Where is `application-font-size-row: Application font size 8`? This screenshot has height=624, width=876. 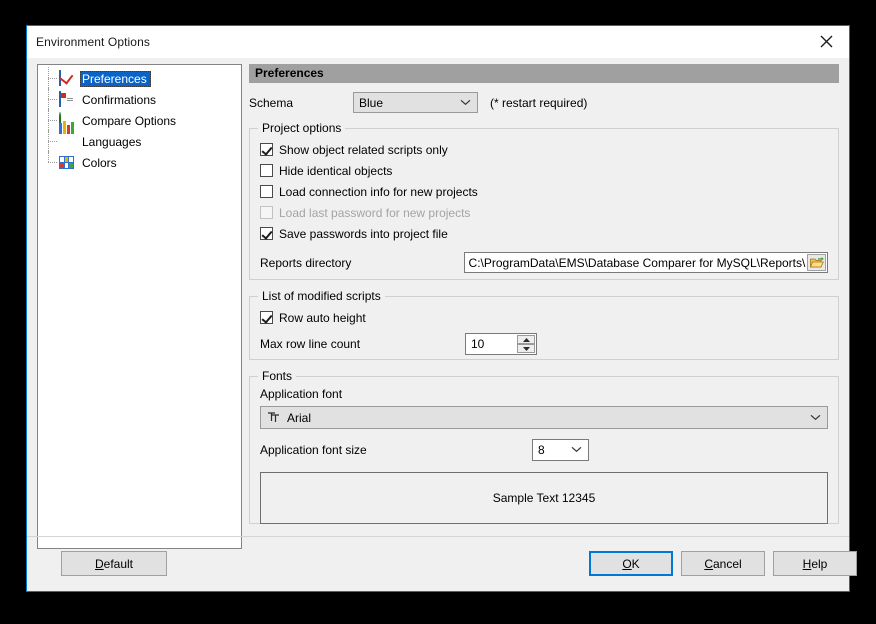 application-font-size-row: Application font size 8 is located at coordinates (544, 450).